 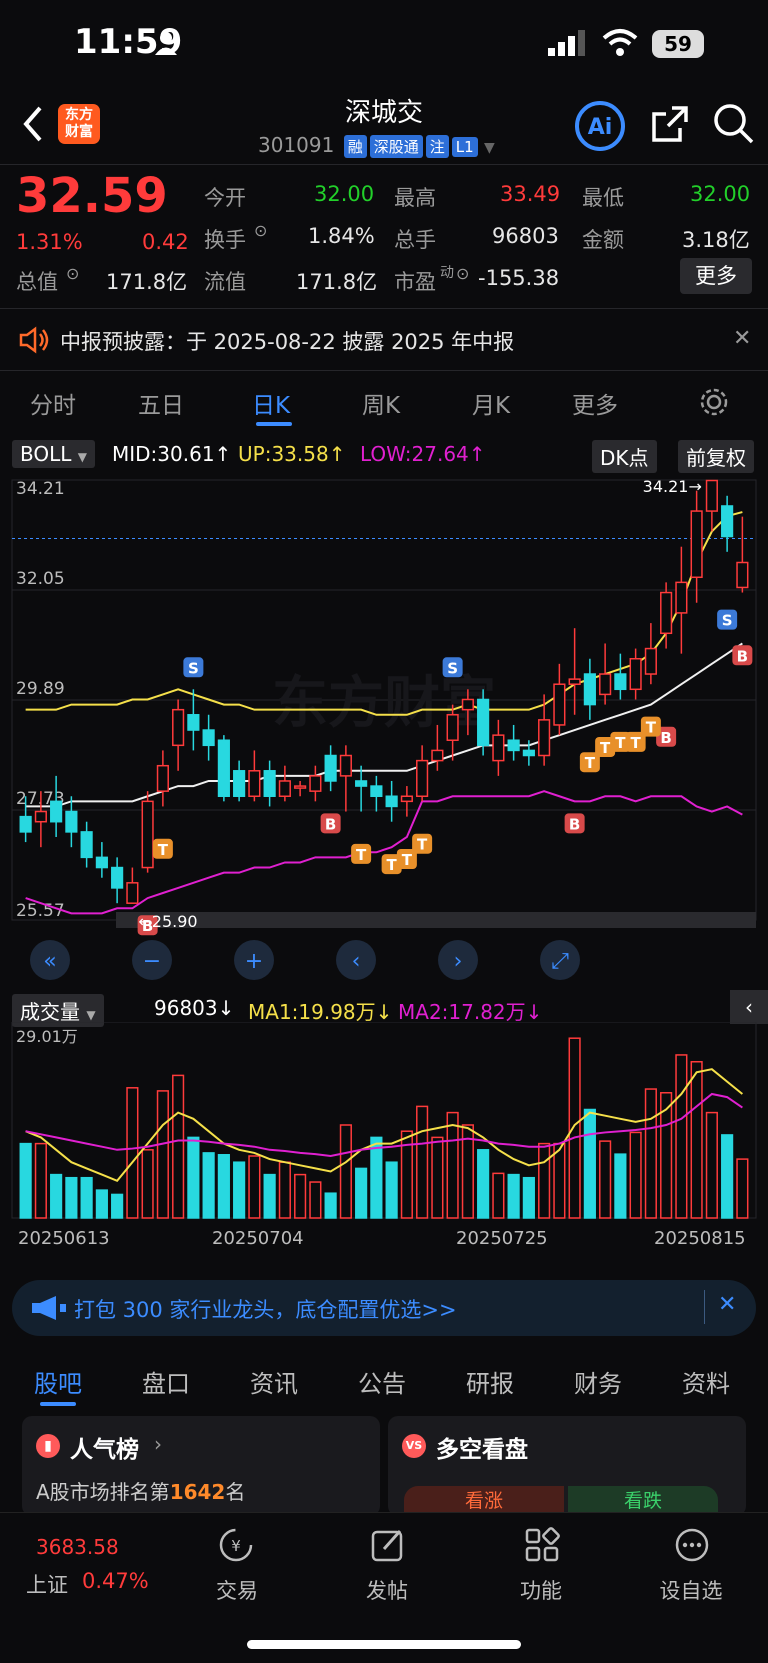 What do you see at coordinates (452, 668) in the screenshot?
I see `sell-signal-label: S` at bounding box center [452, 668].